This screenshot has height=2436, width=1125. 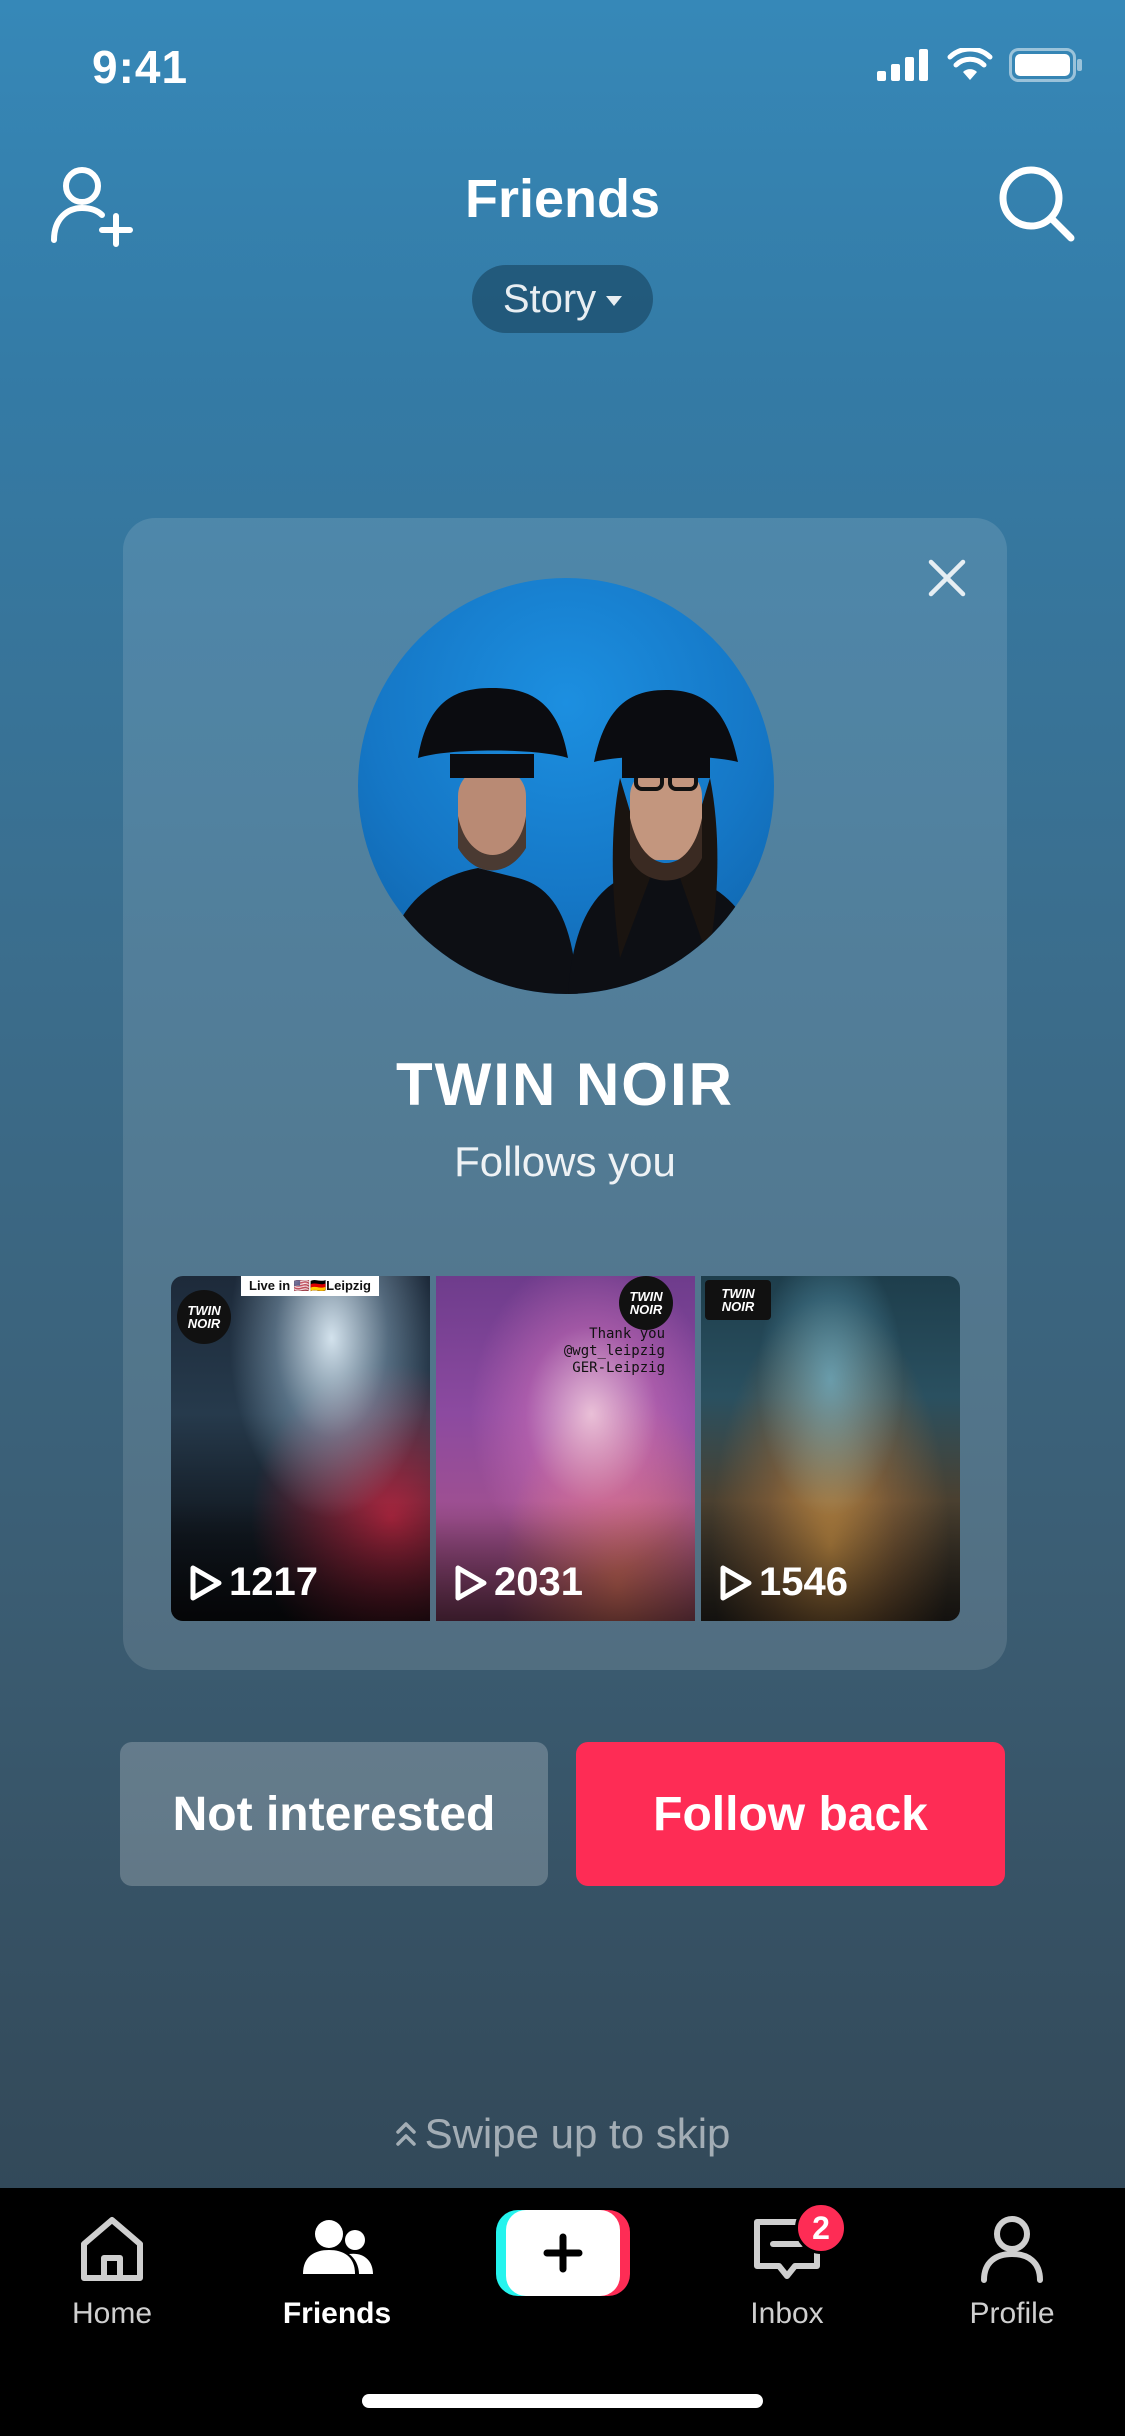 I want to click on create-button, so click(x=563, y=2253).